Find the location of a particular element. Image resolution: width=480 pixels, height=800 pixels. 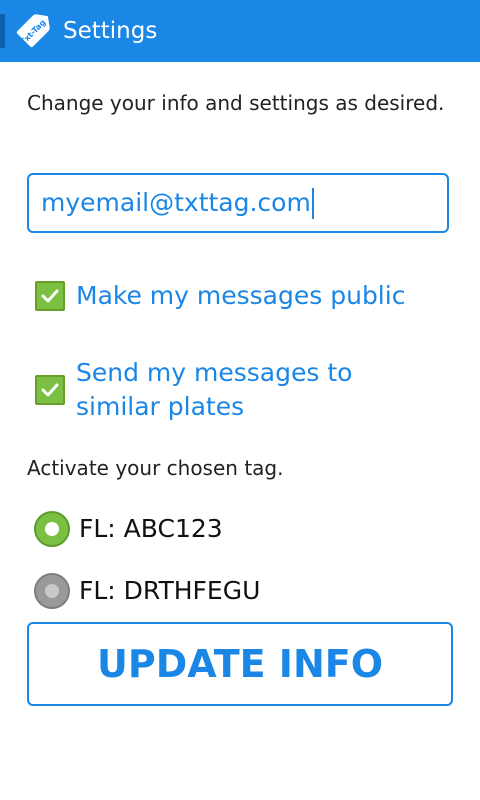

public-messages-label: Make my messages public is located at coordinates (240, 296).